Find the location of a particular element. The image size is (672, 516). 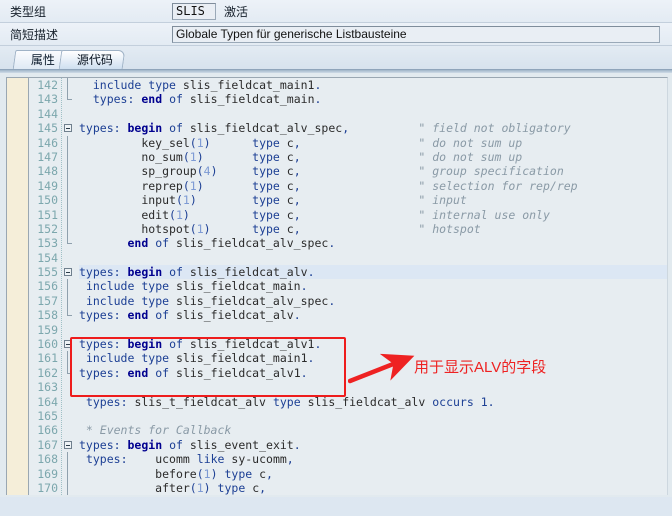

code-line: include type slis_fieldcat_main. is located at coordinates (373, 286).